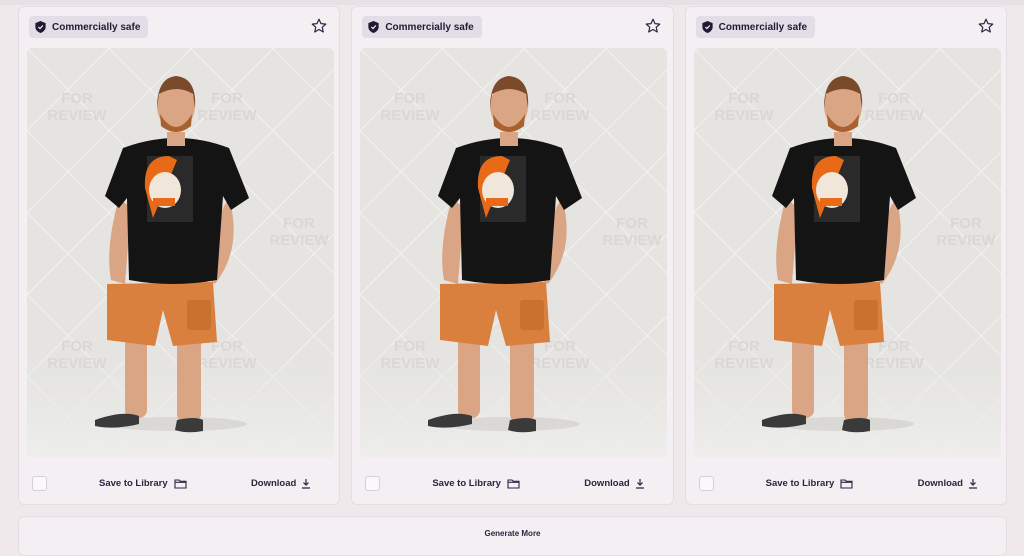 Image resolution: width=1024 pixels, height=556 pixels. What do you see at coordinates (512, 2) in the screenshot?
I see `top-strip` at bounding box center [512, 2].